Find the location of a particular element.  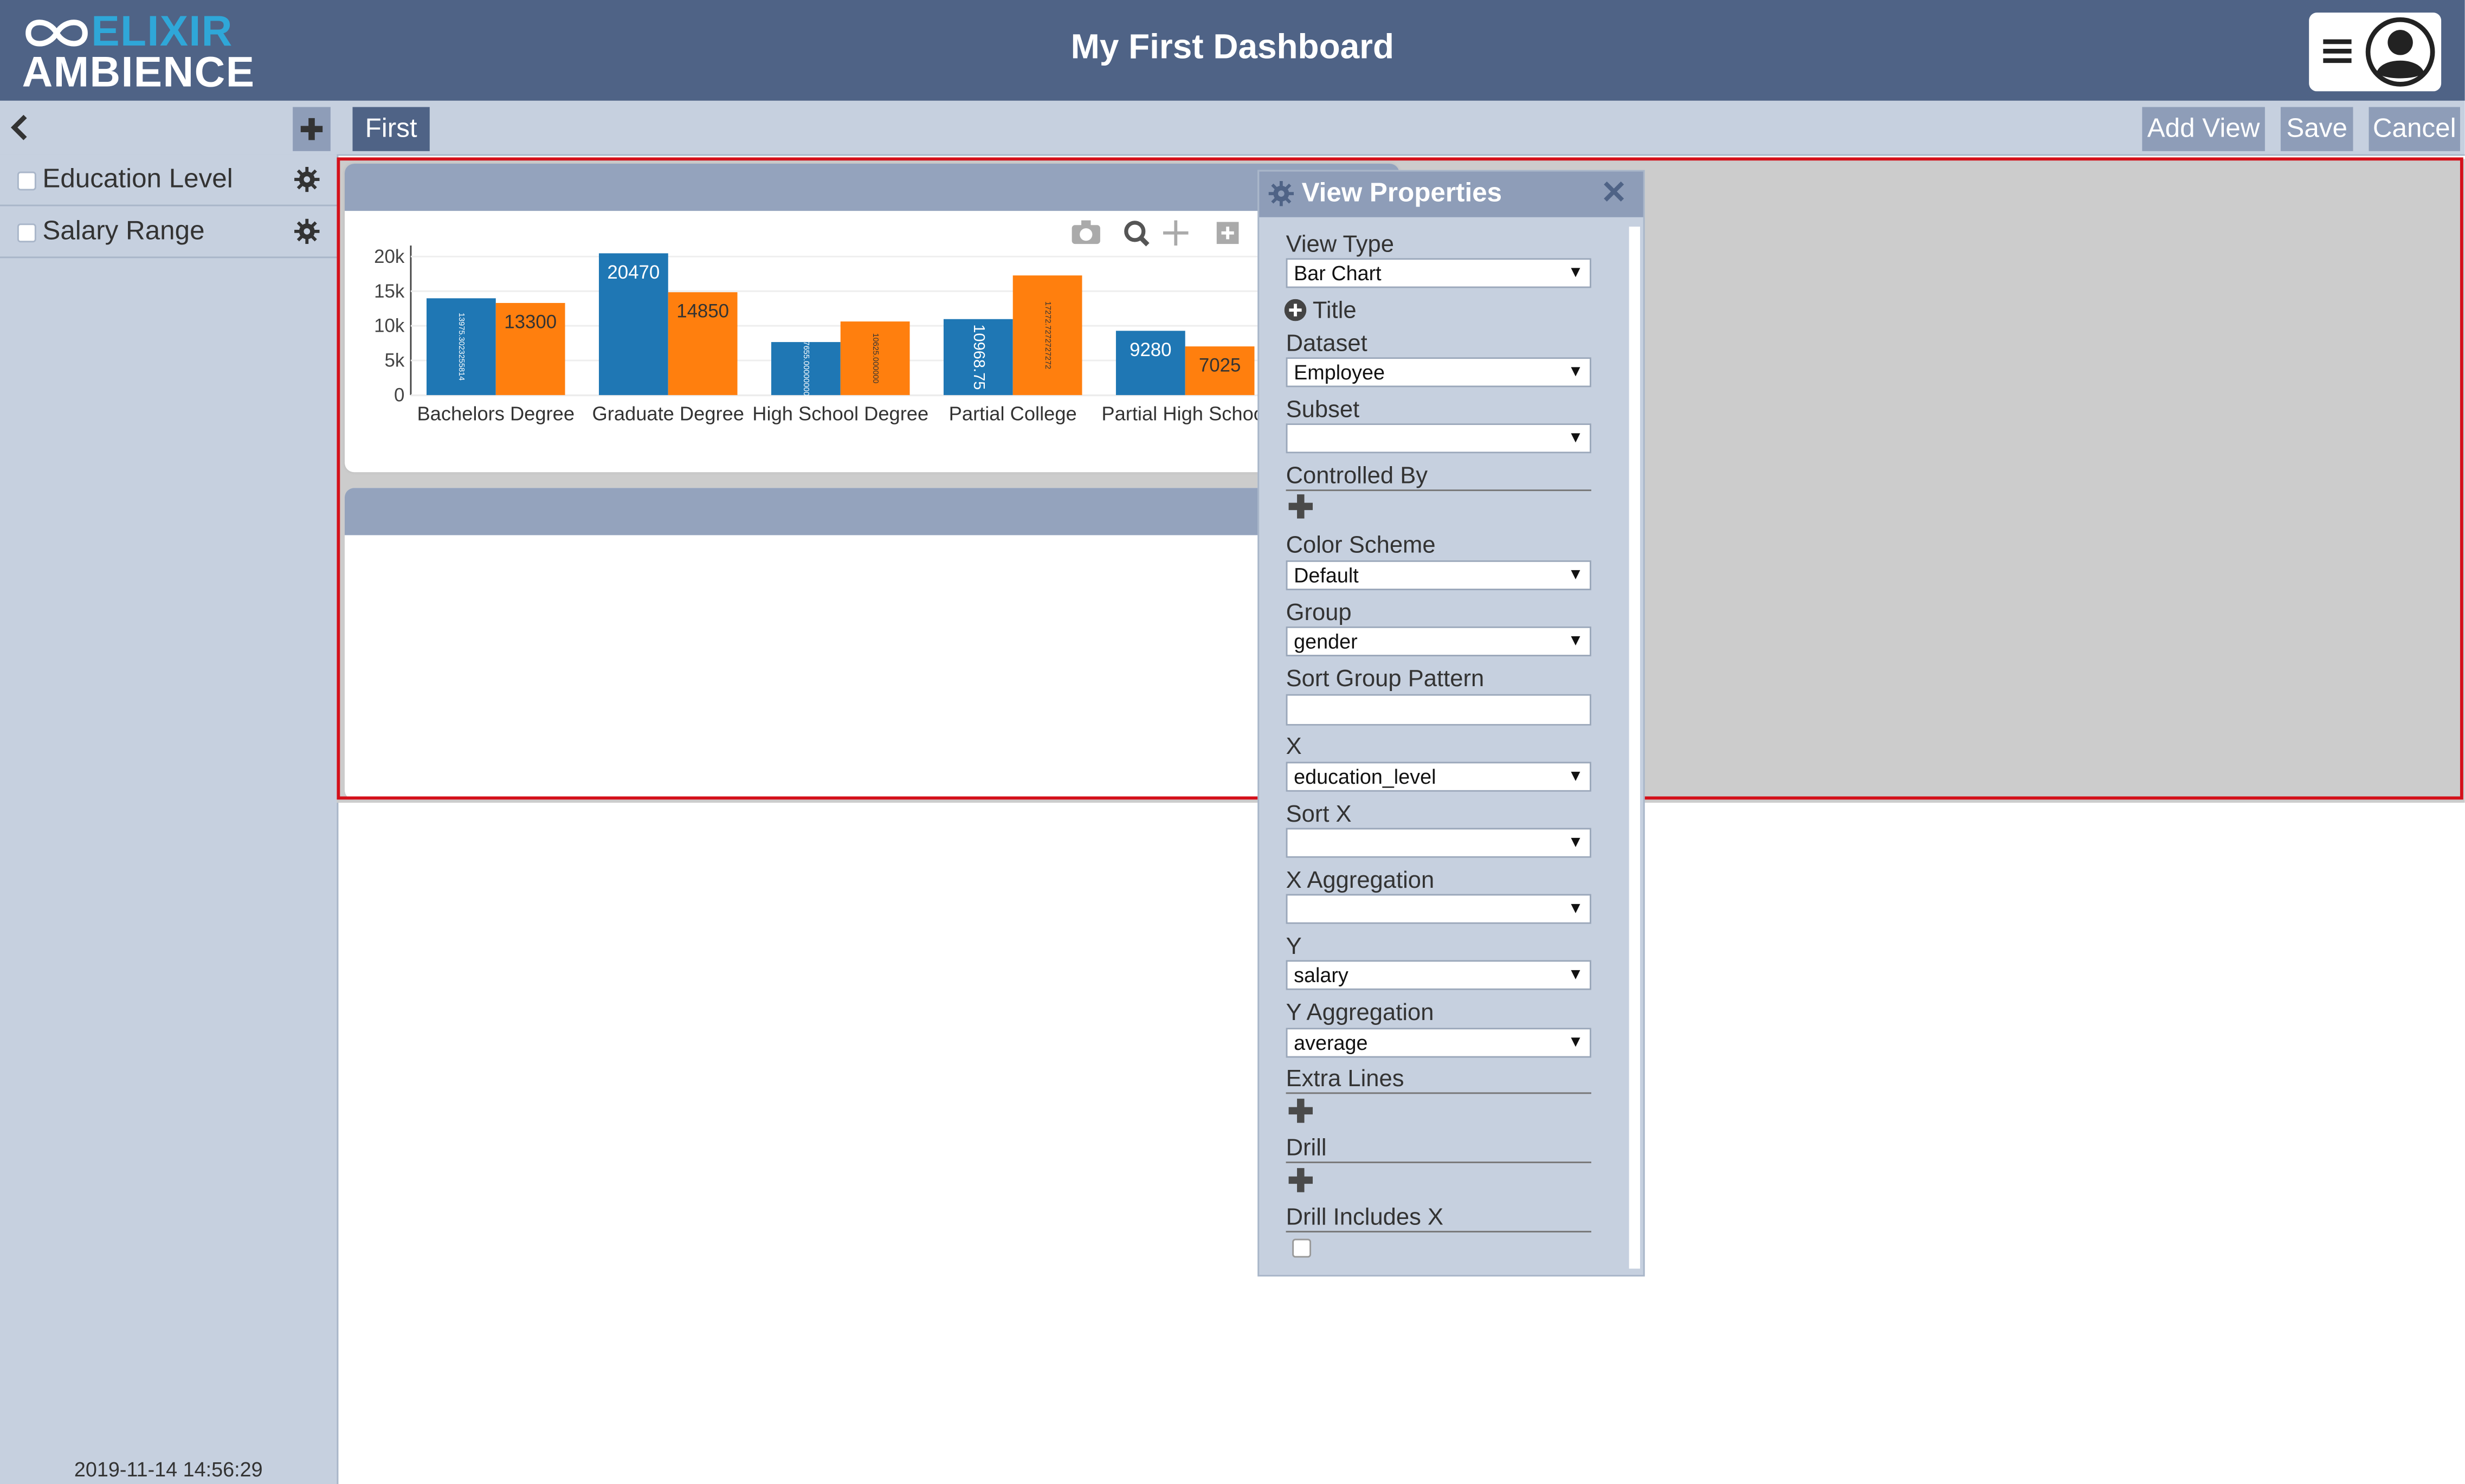

view-properties-title: View Properties is located at coordinates (1402, 193).